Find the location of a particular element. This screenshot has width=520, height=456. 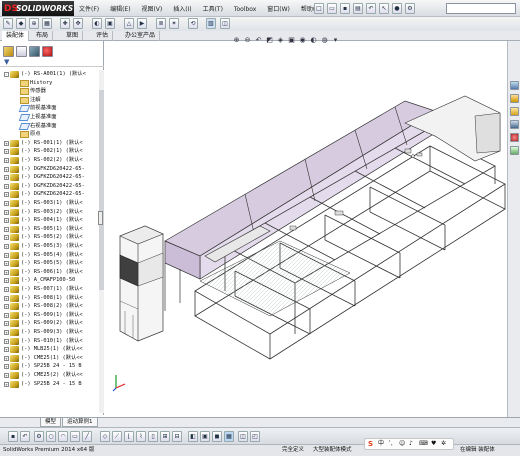

tree-item: History is located at coordinates (49, 83).